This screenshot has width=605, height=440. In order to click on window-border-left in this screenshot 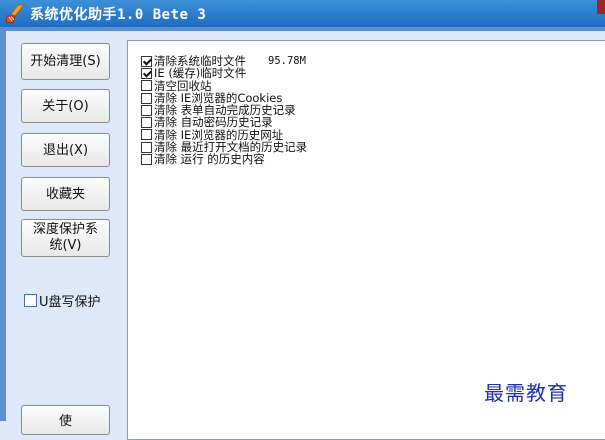, I will do `click(3, 224)`.